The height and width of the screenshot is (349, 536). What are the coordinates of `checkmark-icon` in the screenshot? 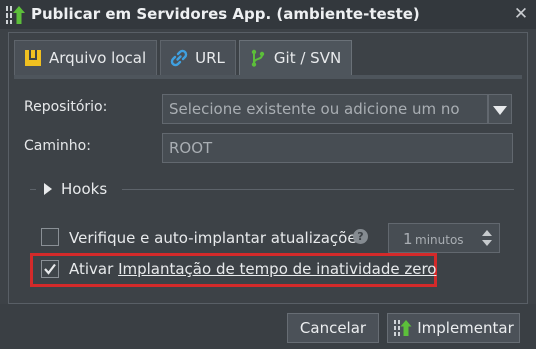 It's located at (50, 269).